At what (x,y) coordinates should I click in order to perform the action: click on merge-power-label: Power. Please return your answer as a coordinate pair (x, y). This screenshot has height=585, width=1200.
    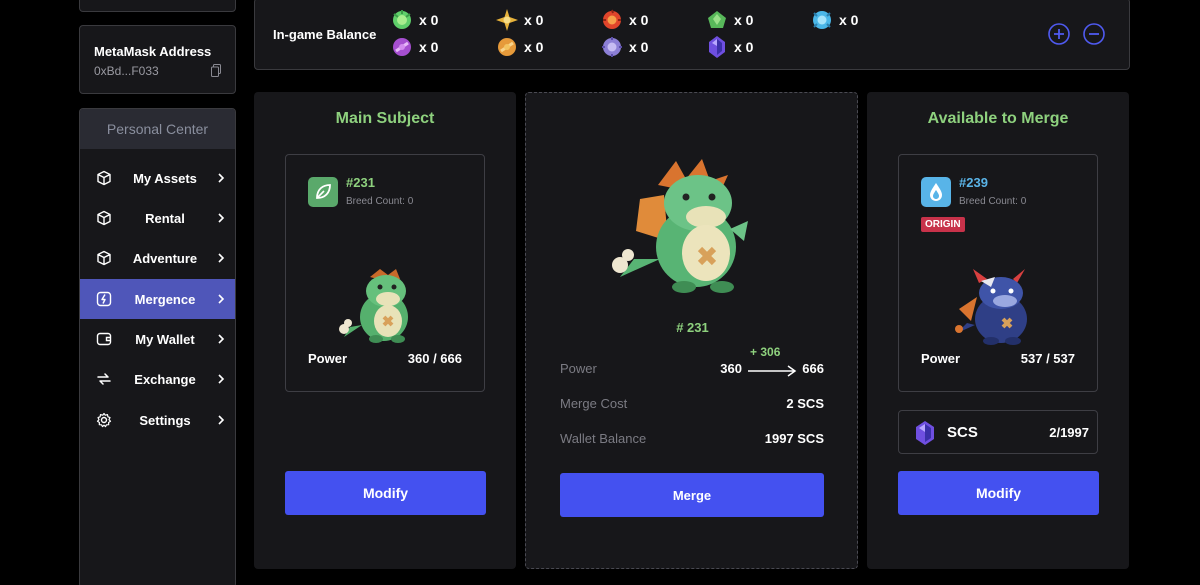
    Looking at the image, I should click on (578, 368).